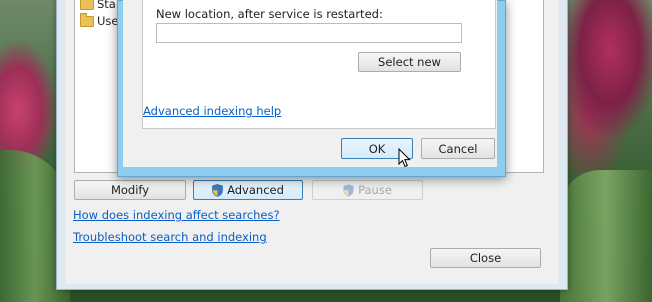 The width and height of the screenshot is (652, 302). Describe the element at coordinates (100, 5) in the screenshot. I see `list-item: Star` at that location.